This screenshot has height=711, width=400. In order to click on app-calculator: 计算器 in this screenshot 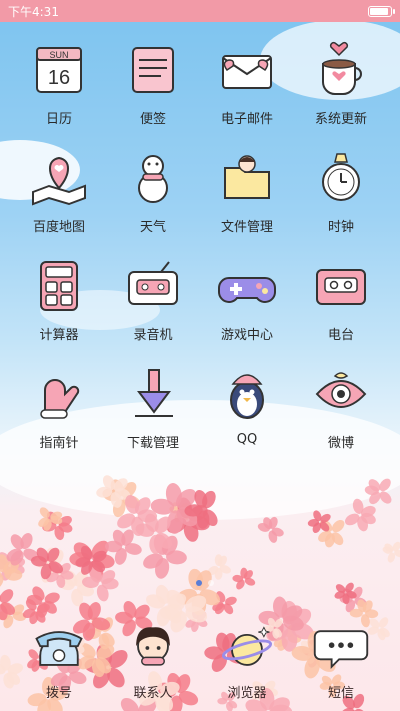, I will do `click(59, 308)`.